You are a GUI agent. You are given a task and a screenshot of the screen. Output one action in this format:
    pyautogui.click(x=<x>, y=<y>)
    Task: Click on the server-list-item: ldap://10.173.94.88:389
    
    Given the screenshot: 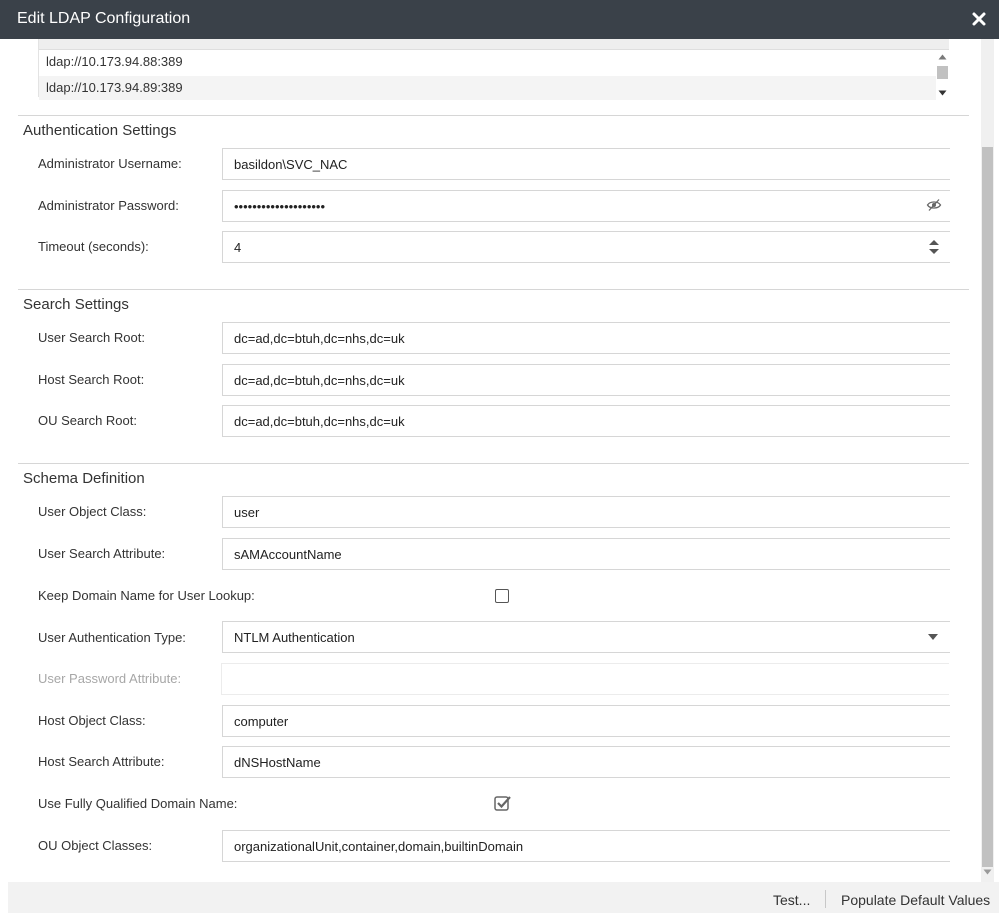 What is the action you would take?
    pyautogui.click(x=487, y=62)
    